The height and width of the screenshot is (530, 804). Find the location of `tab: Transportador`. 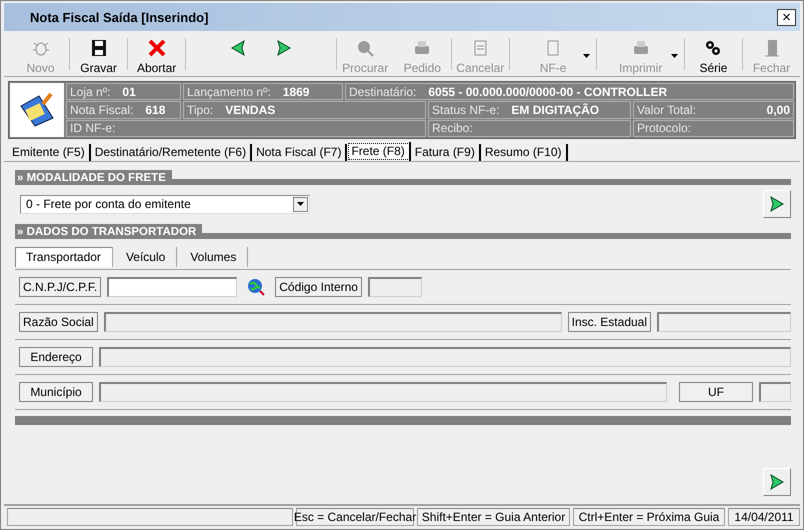

tab: Transportador is located at coordinates (64, 257).